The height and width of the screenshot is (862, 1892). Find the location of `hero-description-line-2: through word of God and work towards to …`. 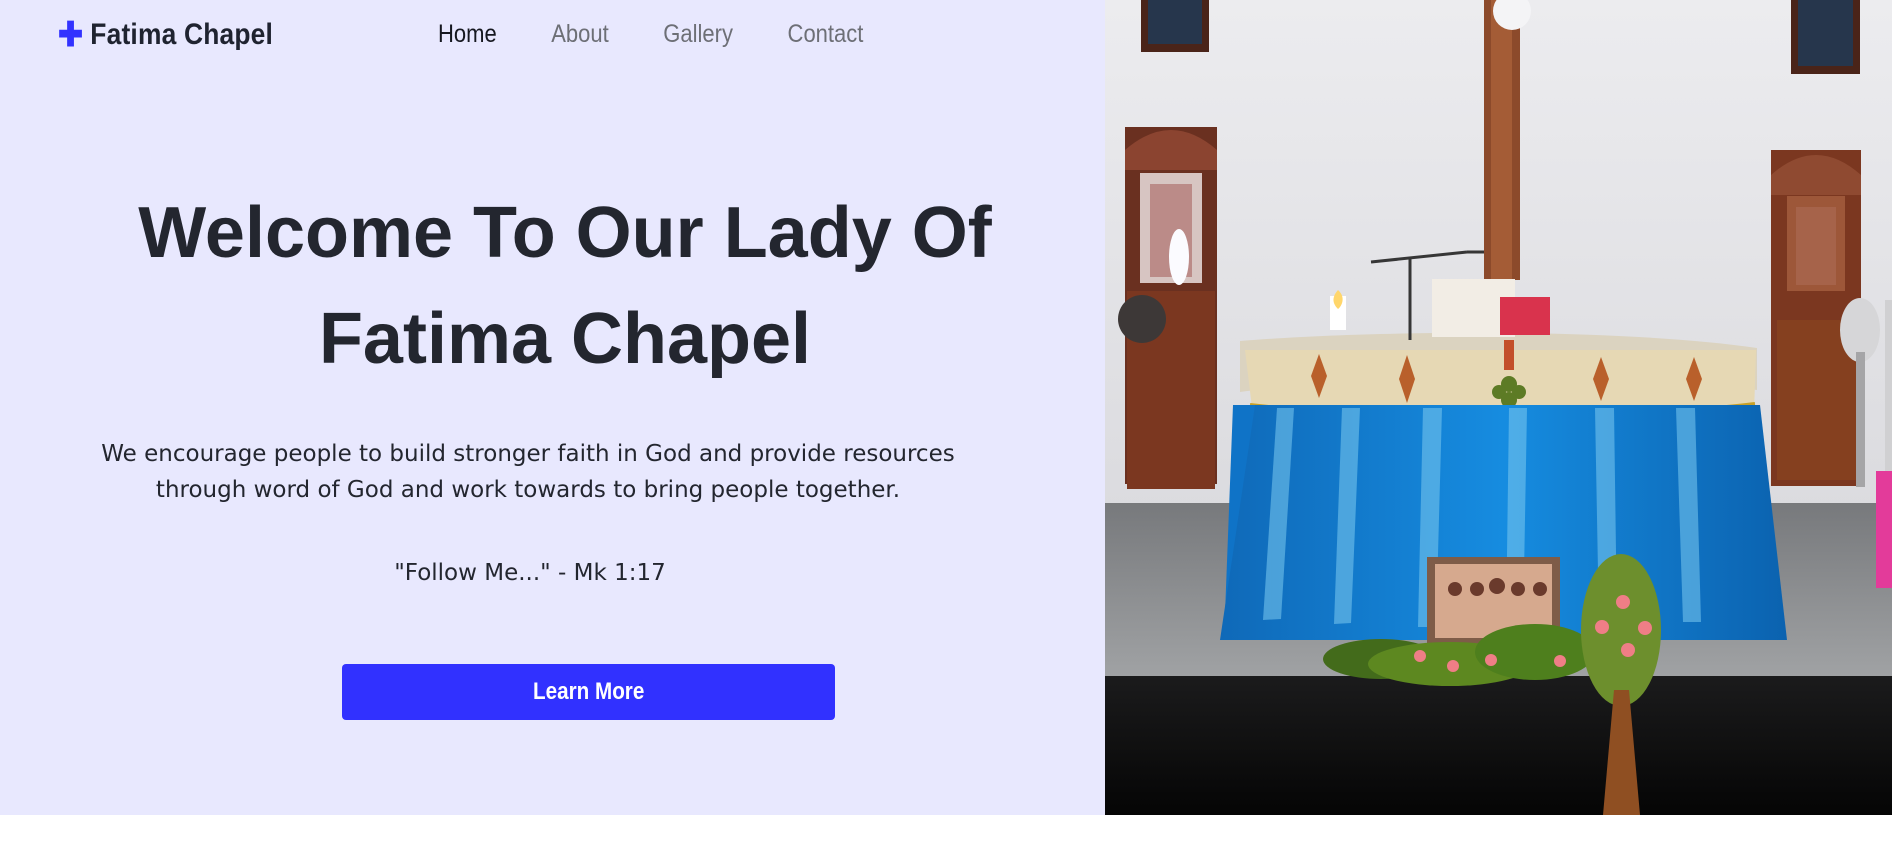

hero-description-line-2: through word of God and work towards to … is located at coordinates (528, 490).